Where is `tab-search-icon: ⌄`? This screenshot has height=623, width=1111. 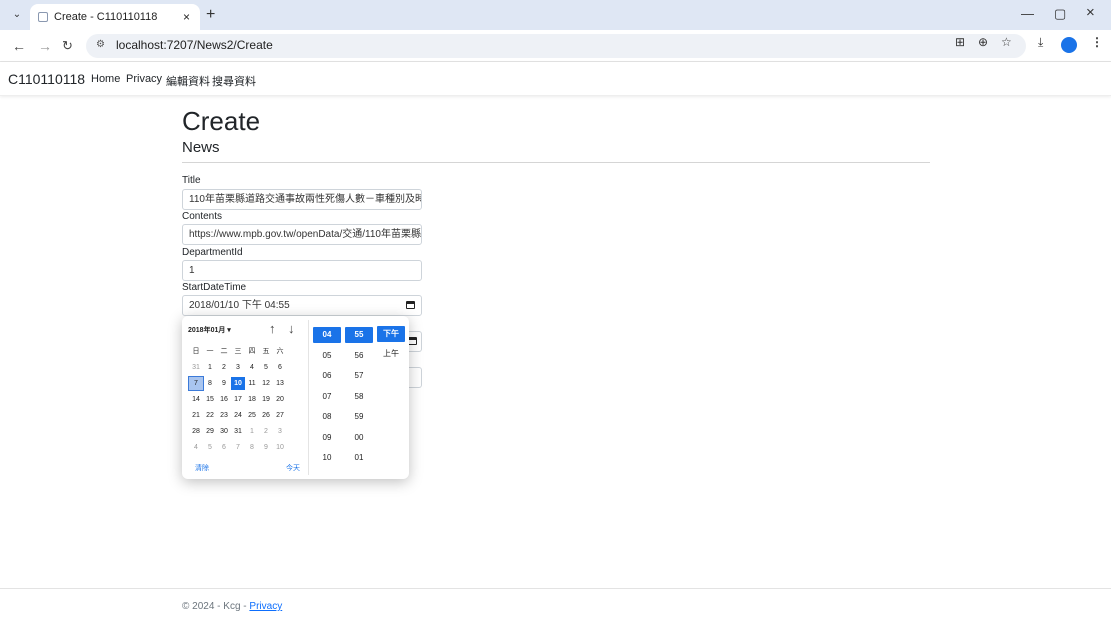 tab-search-icon: ⌄ is located at coordinates (17, 15).